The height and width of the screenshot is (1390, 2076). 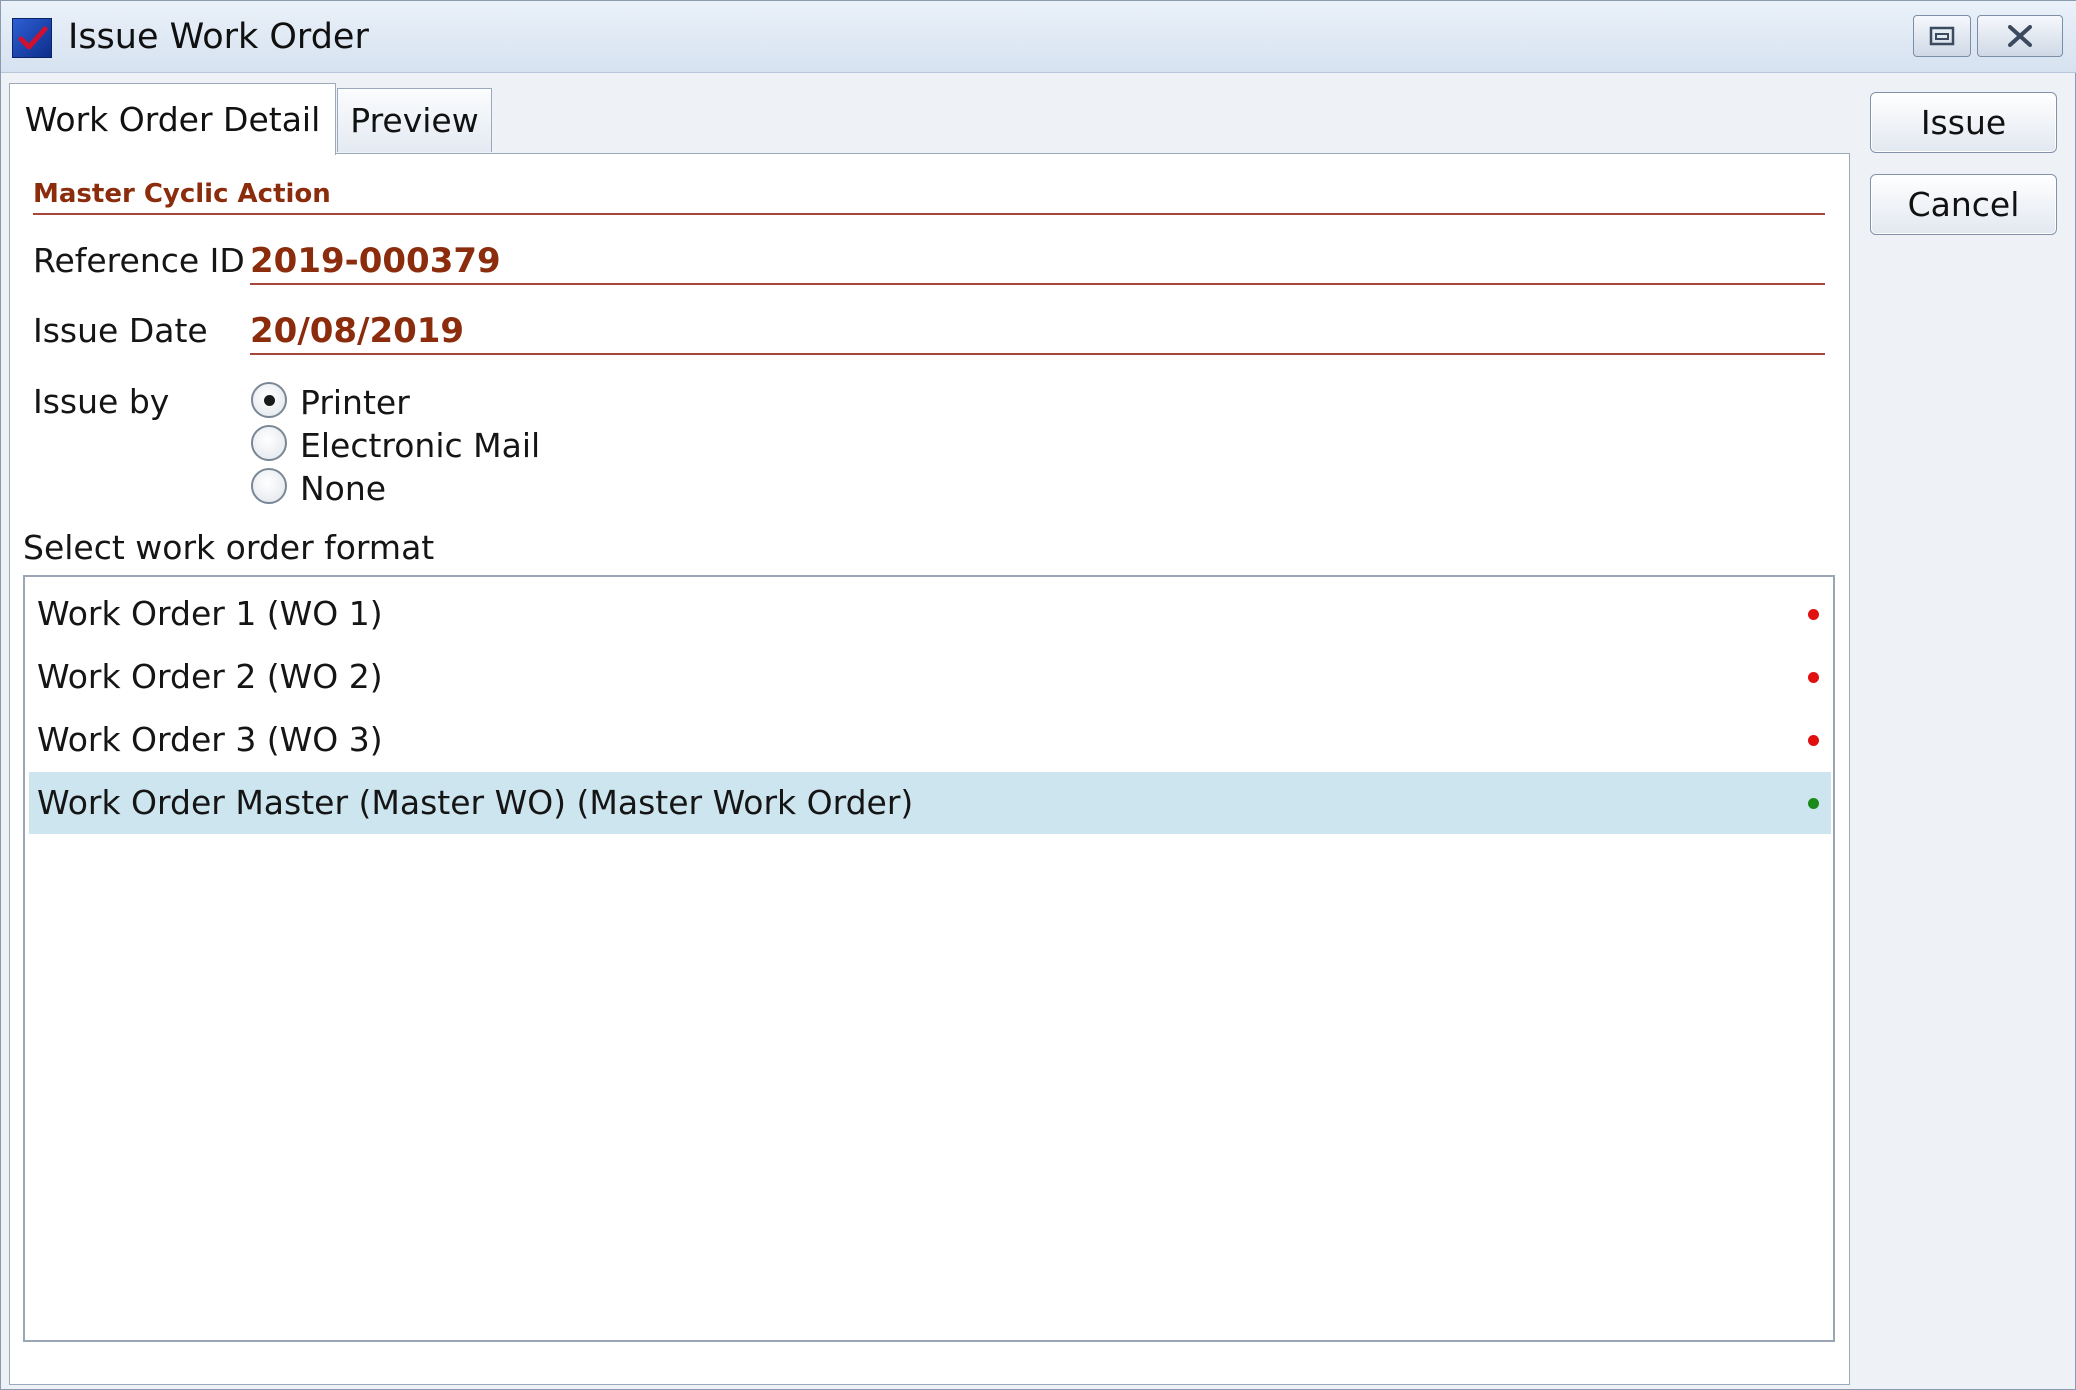 I want to click on restore-icon, so click(x=1942, y=36).